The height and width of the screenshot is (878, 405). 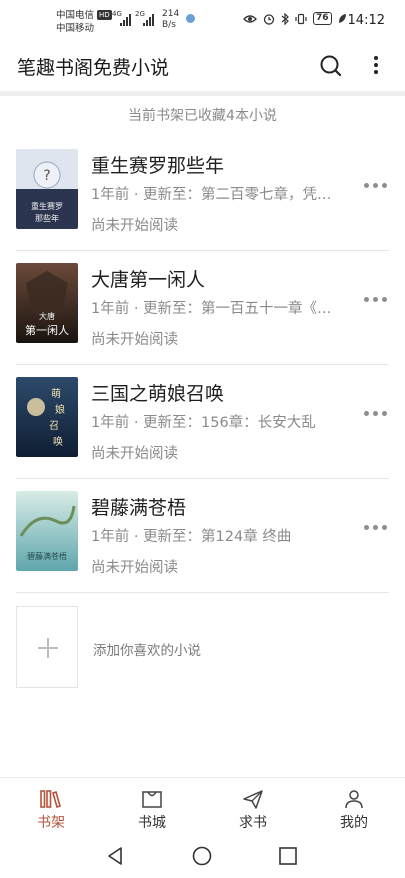 I want to click on system-icons: 76, so click(x=295, y=18).